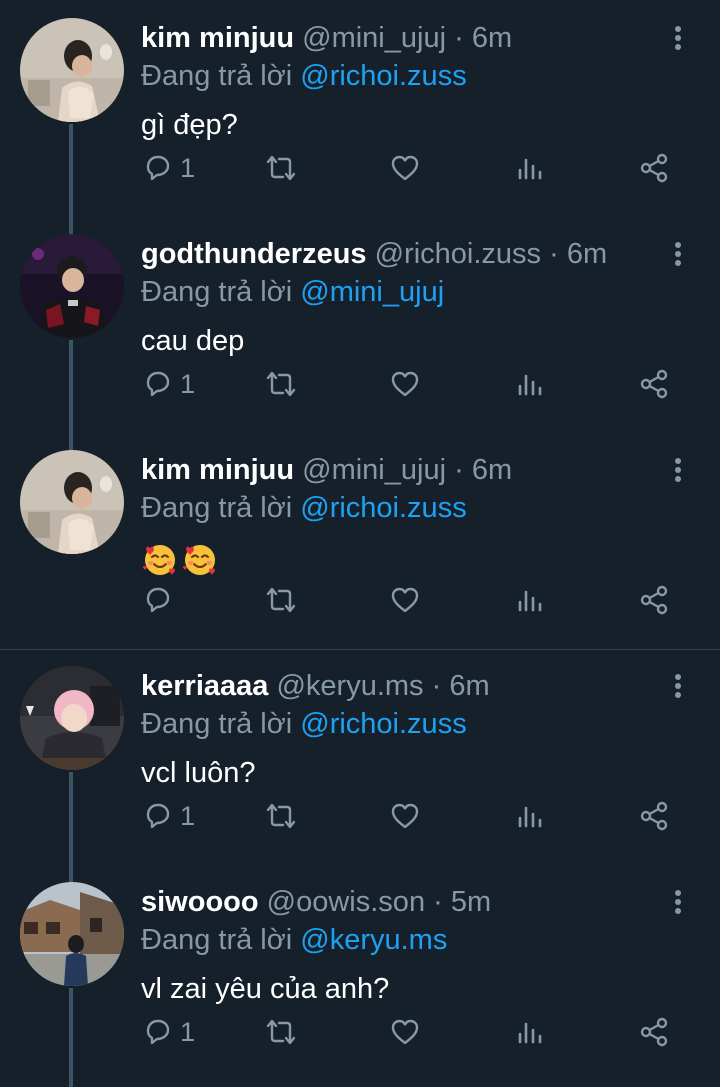  What do you see at coordinates (458, 254) in the screenshot?
I see `user-handle: @richoi.zuss` at bounding box center [458, 254].